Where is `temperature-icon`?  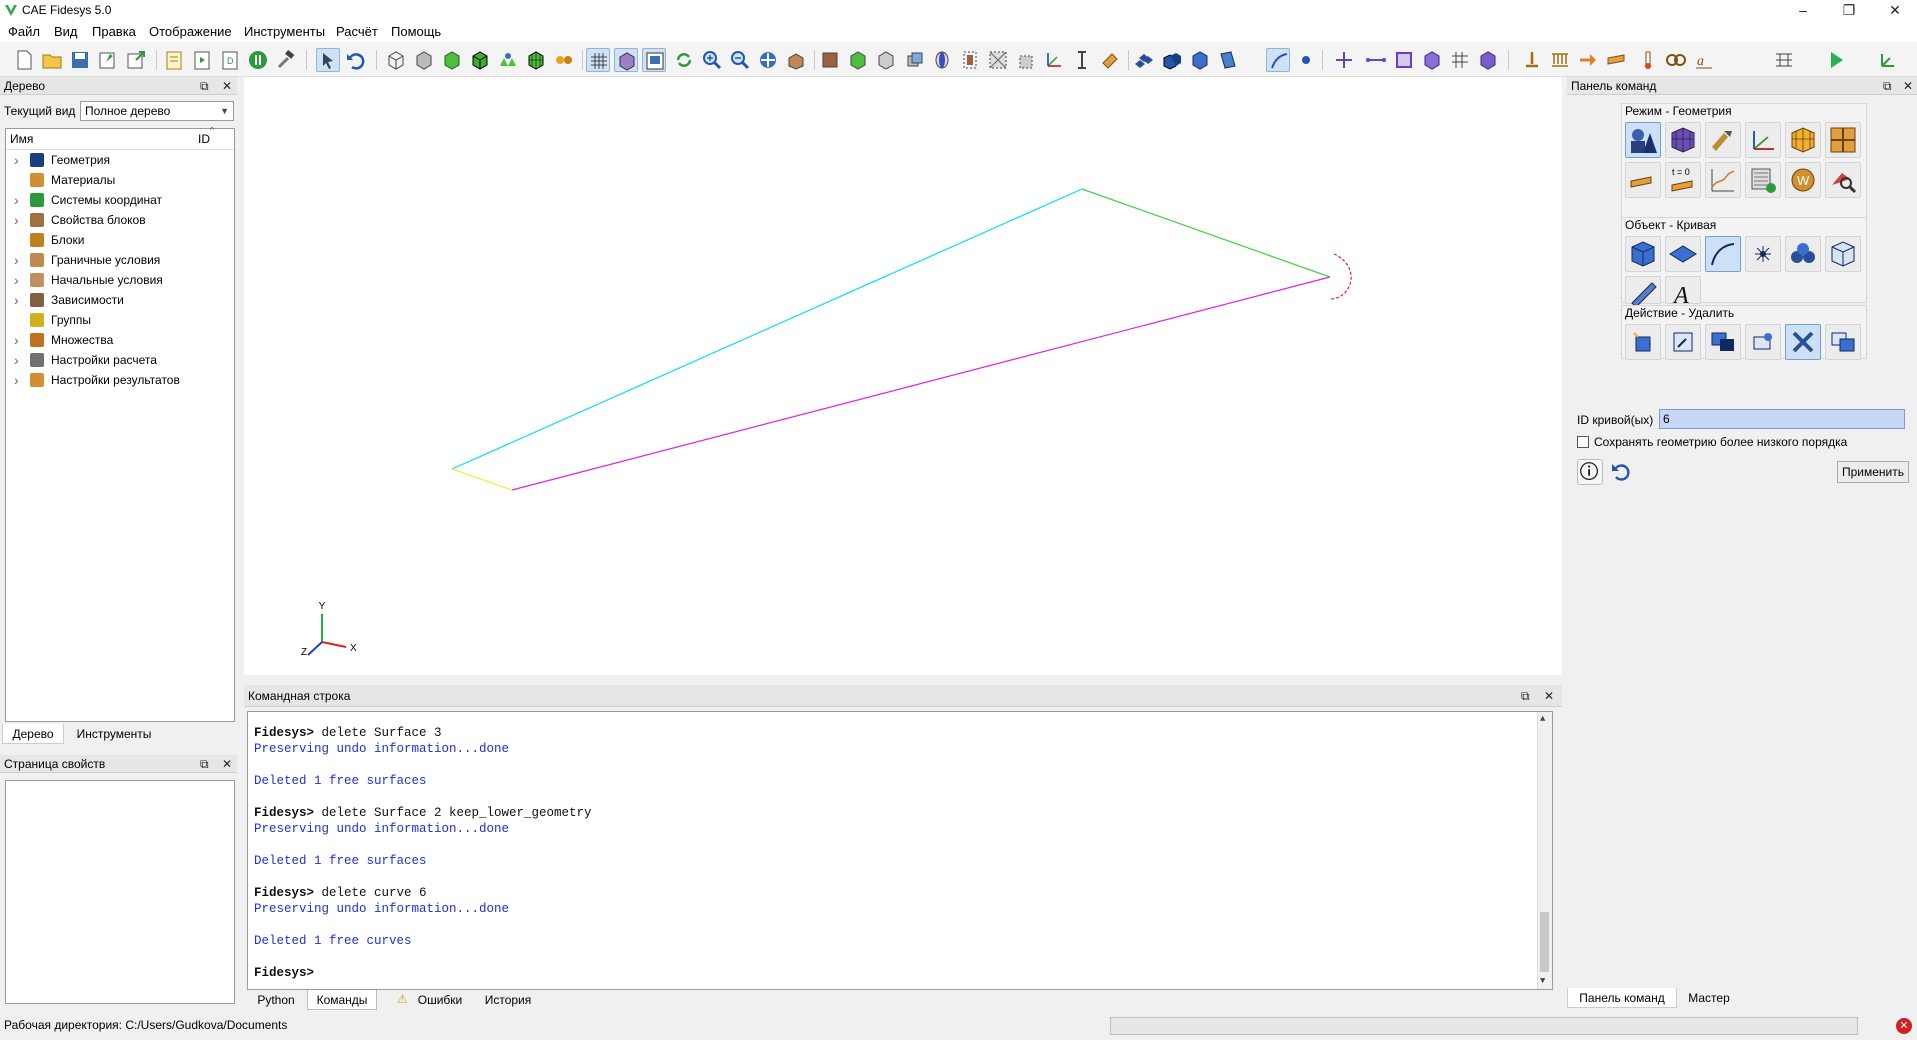 temperature-icon is located at coordinates (1648, 60).